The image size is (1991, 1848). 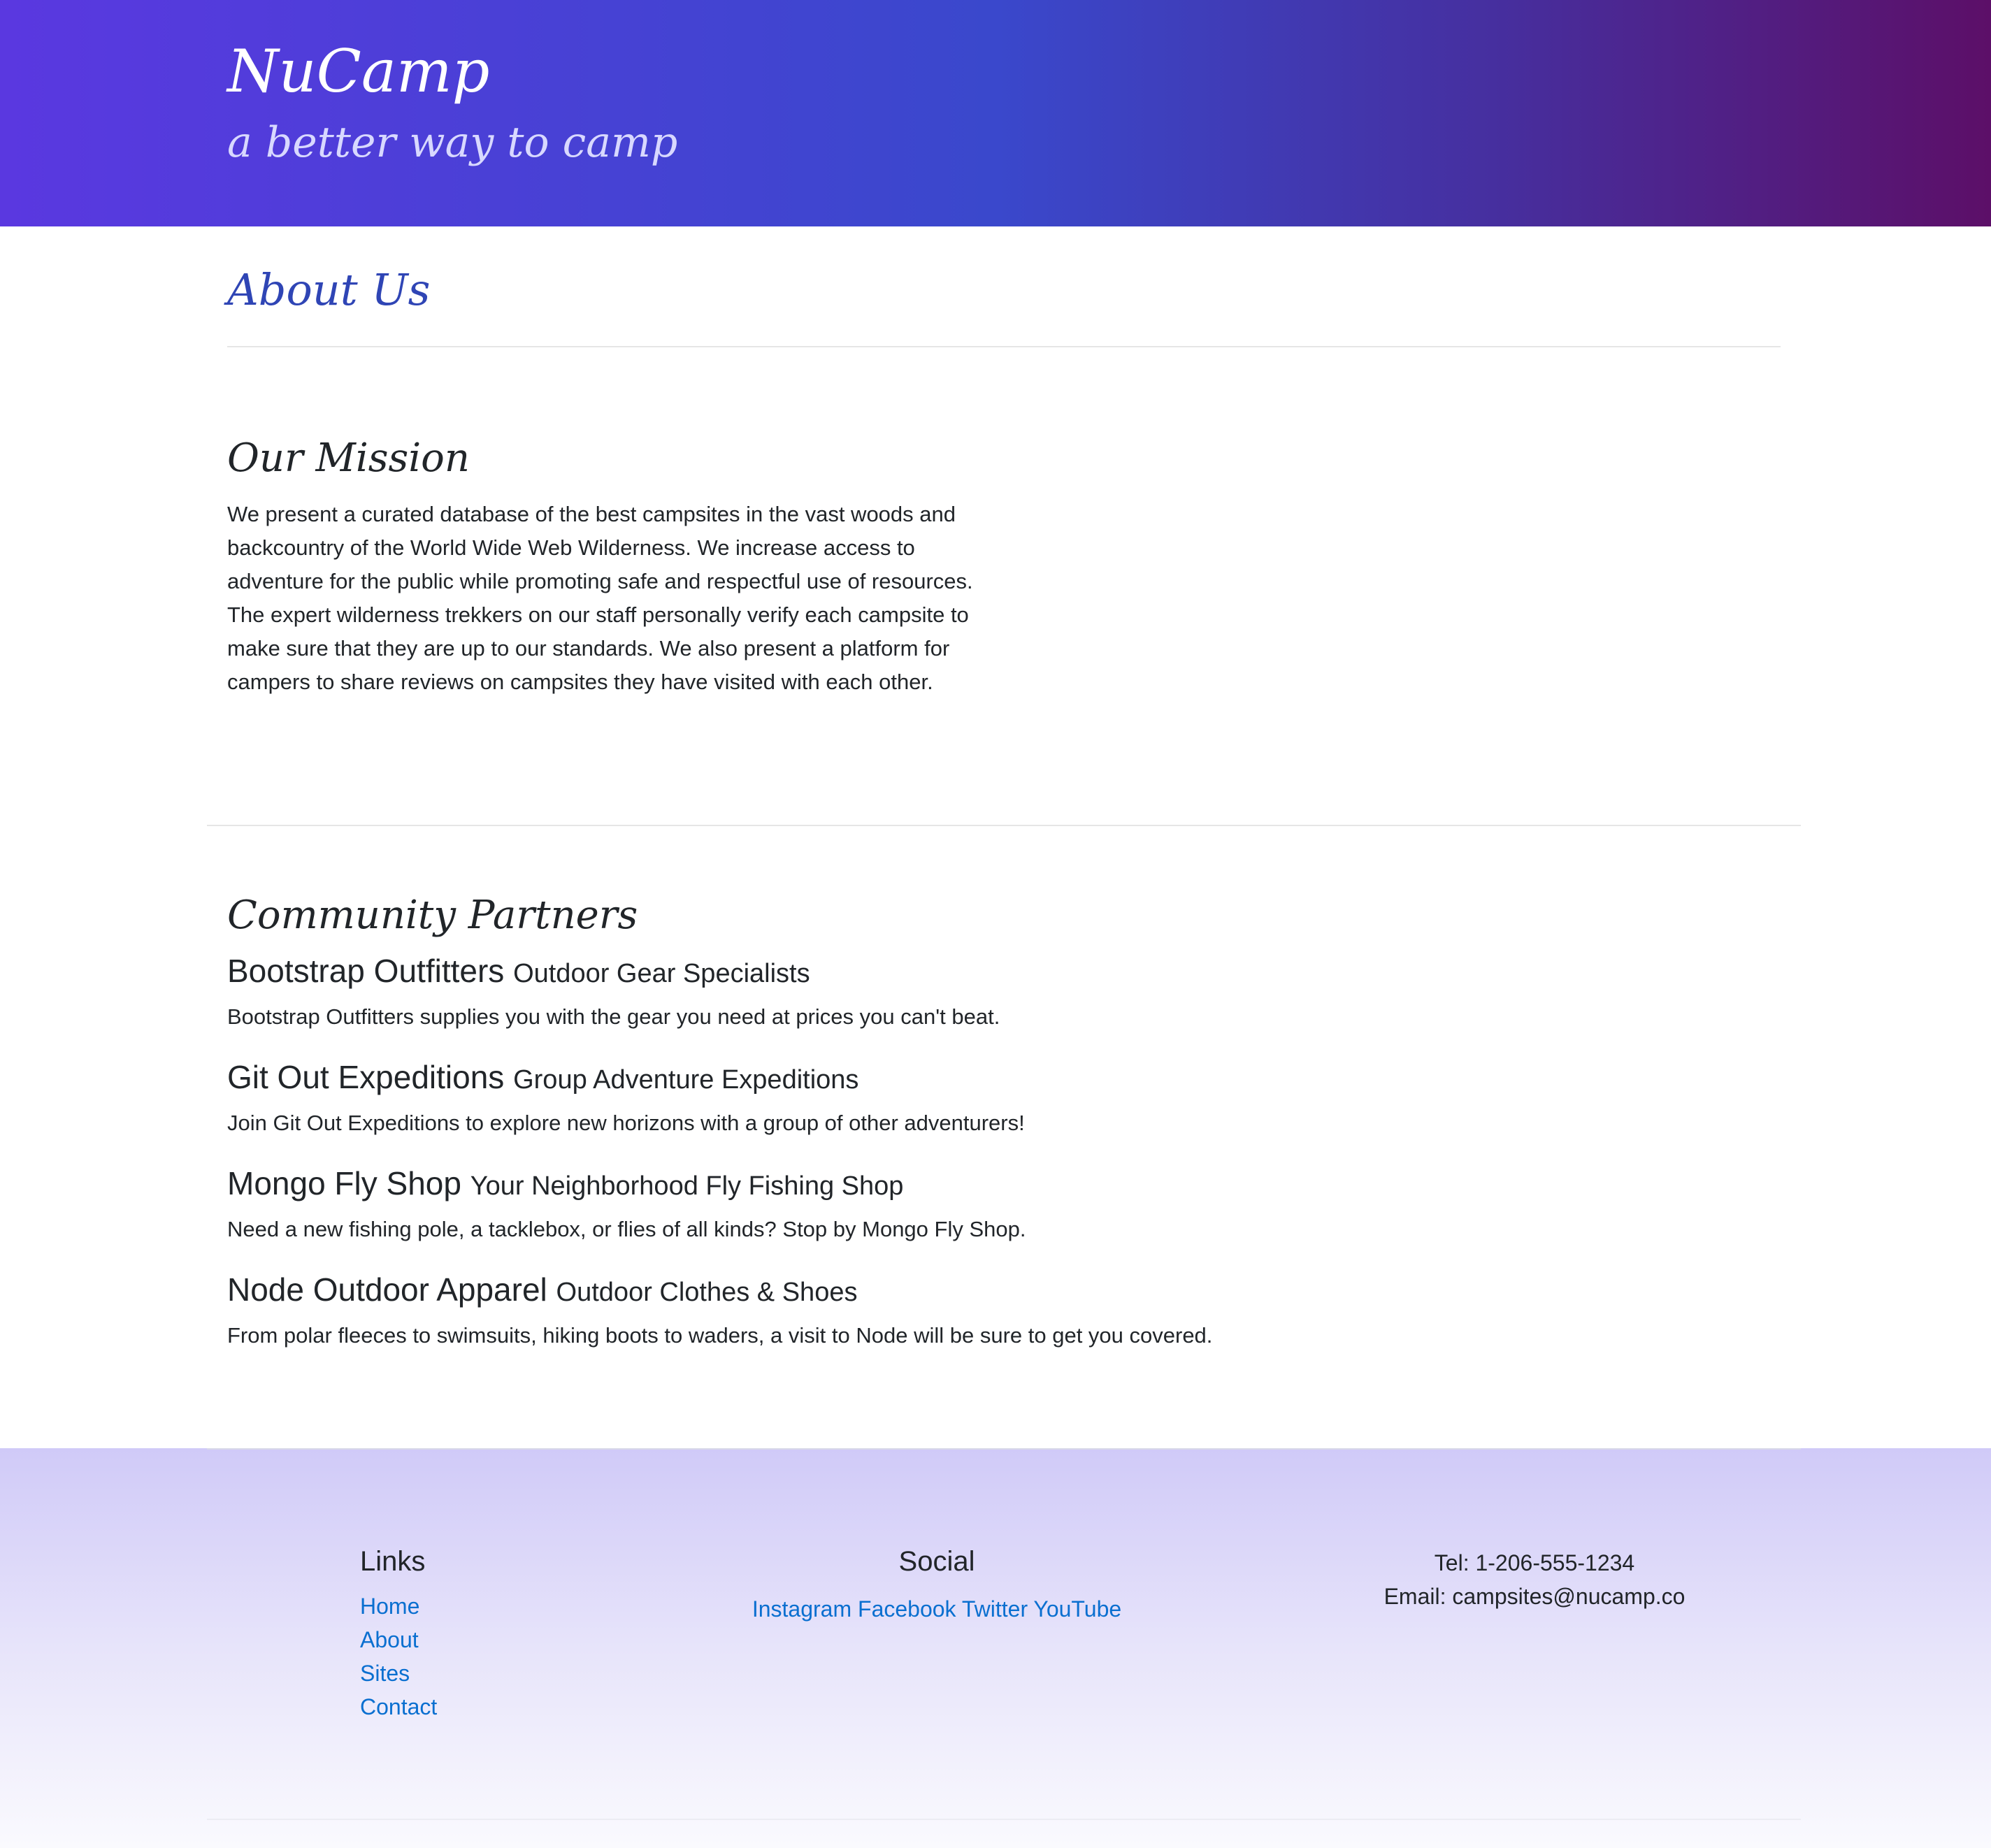 I want to click on footer-links-list: Home About Sites Contact, so click(x=398, y=1656).